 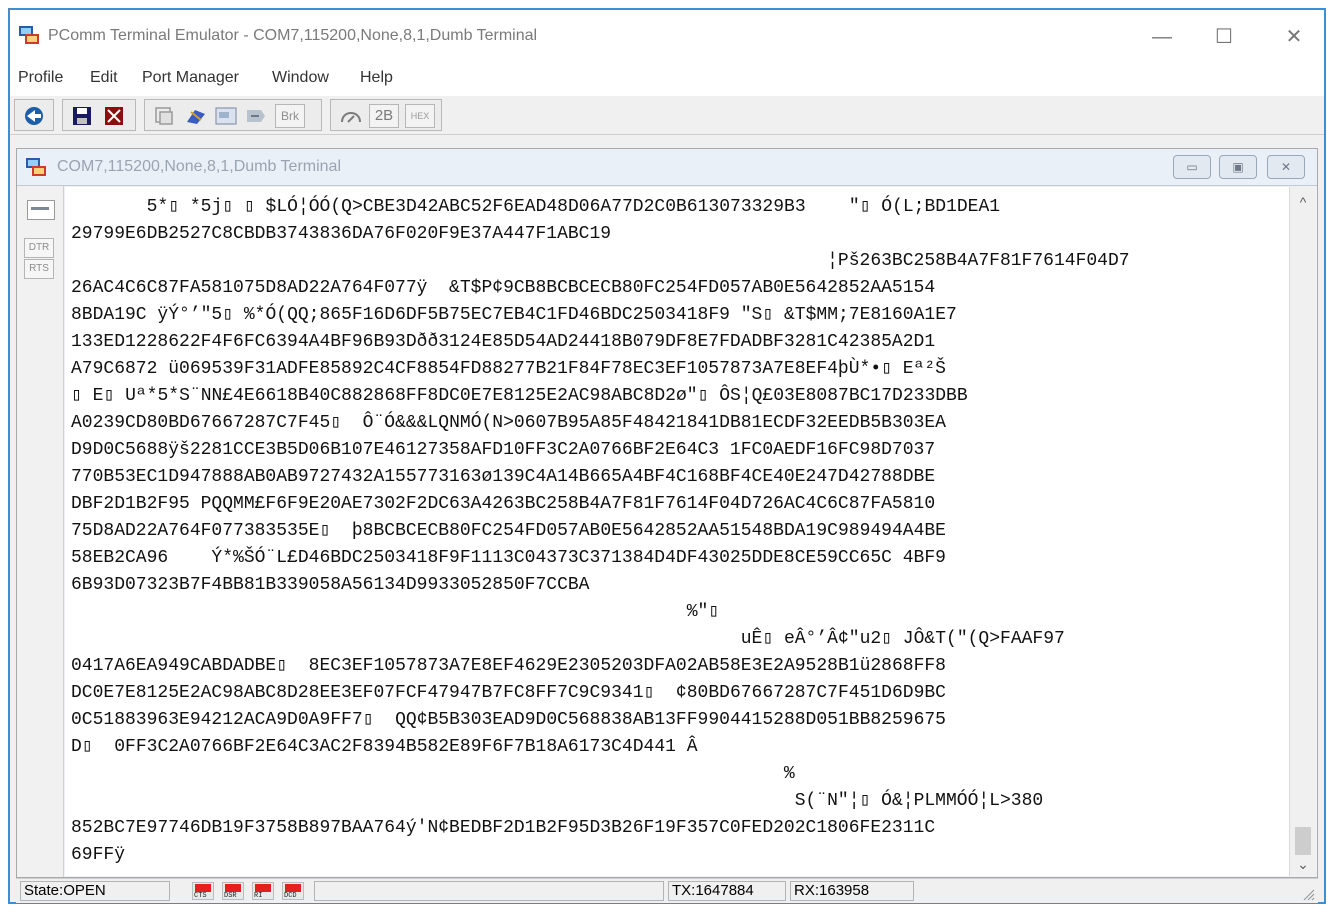 I want to click on connection-state: State:OPEN, so click(x=95, y=891).